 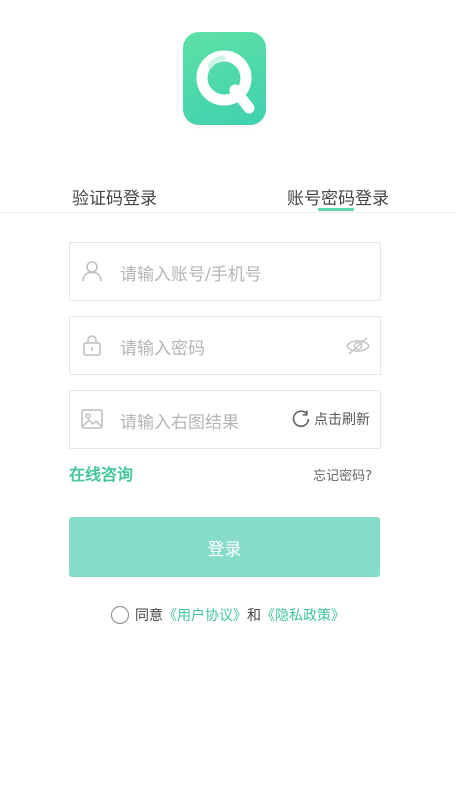 I want to click on app-logo, so click(x=224, y=78).